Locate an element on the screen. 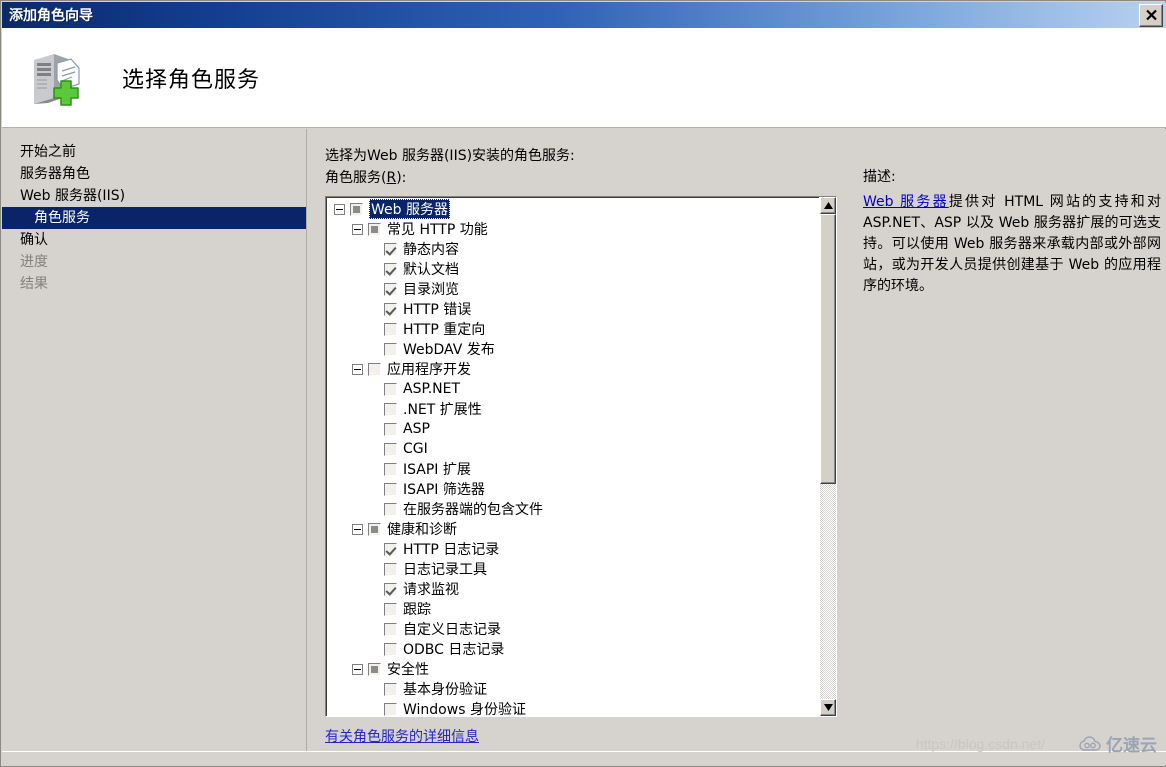  tree-item-label: 在服务器端的包含文件 is located at coordinates (473, 510).